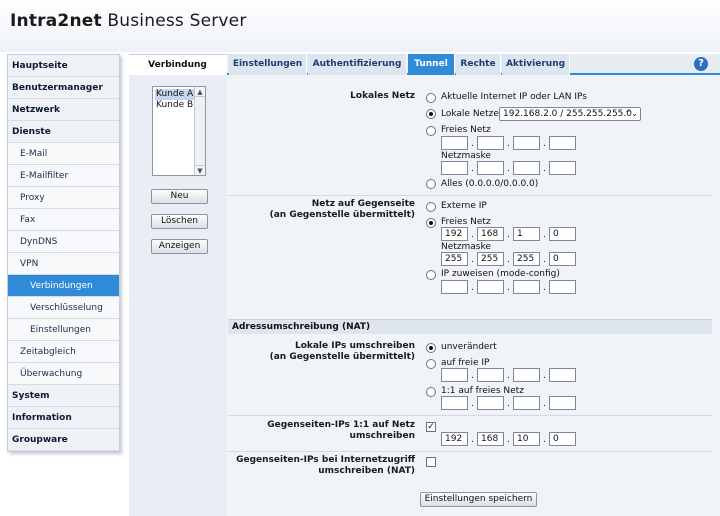 This screenshot has height=516, width=720. I want to click on nat-remote-ip-3: 10, so click(526, 439).